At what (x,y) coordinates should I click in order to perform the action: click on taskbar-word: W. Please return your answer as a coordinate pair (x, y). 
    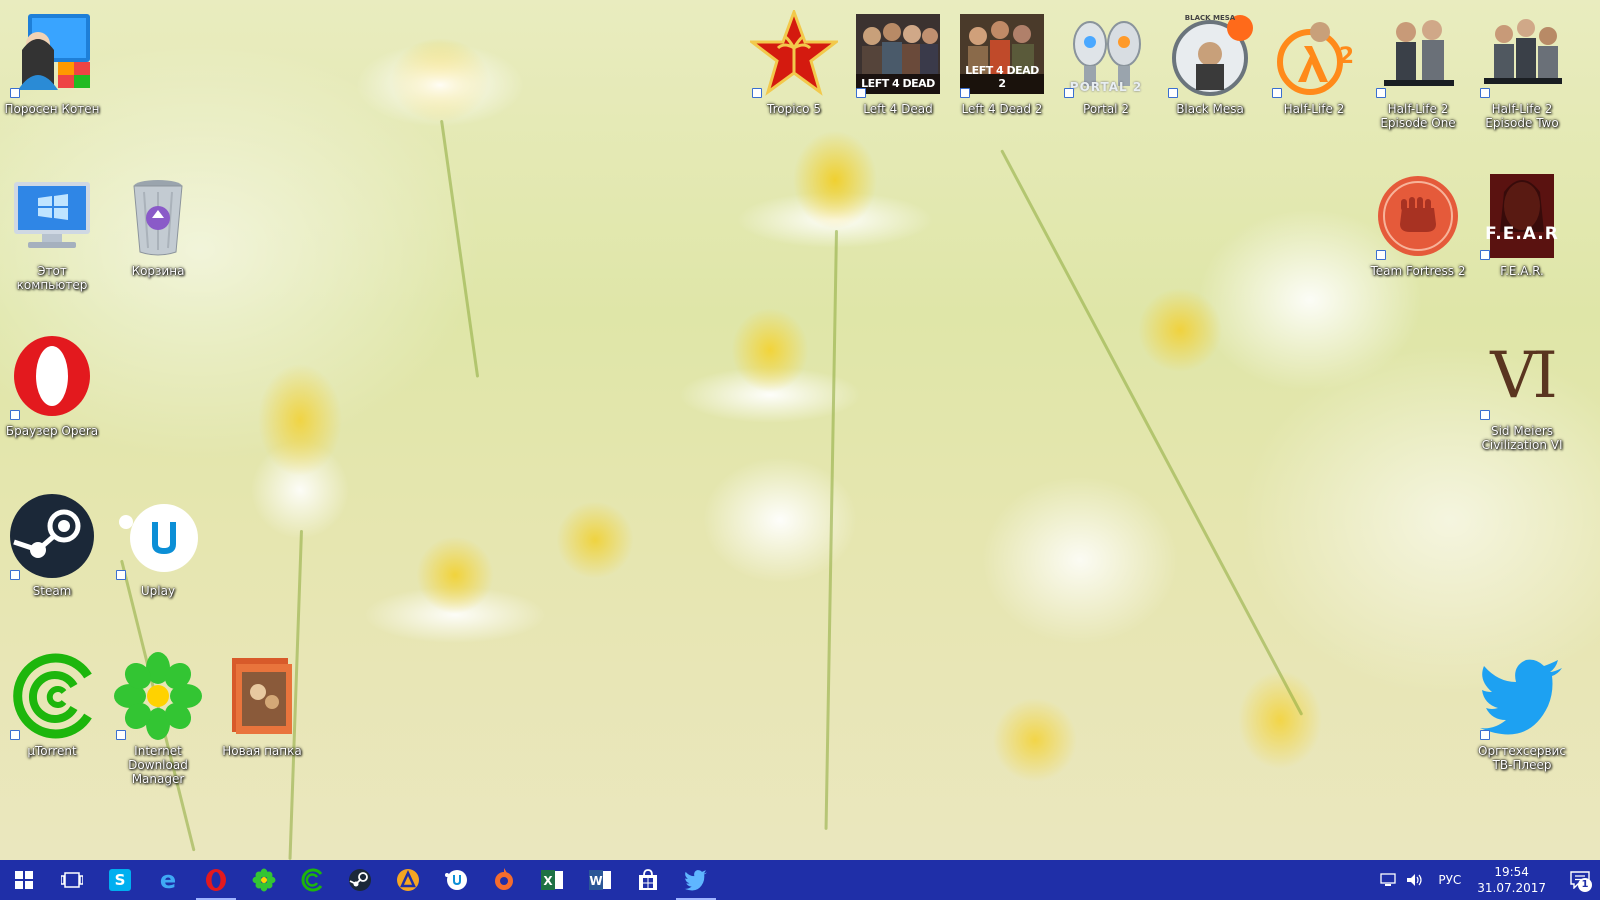
    Looking at the image, I should click on (600, 880).